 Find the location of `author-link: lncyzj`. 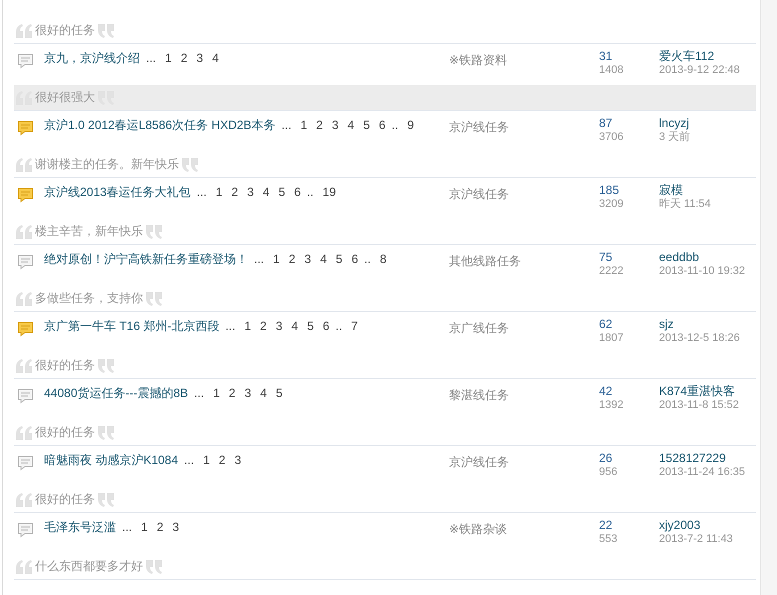

author-link: lncyzj is located at coordinates (674, 123).